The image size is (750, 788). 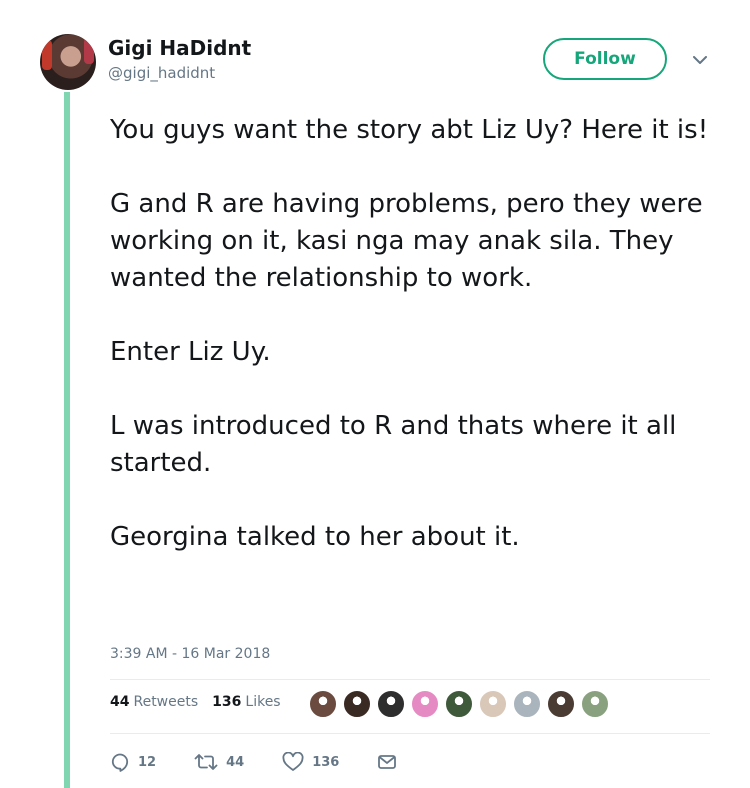 I want to click on reply-icon, so click(x=120, y=762).